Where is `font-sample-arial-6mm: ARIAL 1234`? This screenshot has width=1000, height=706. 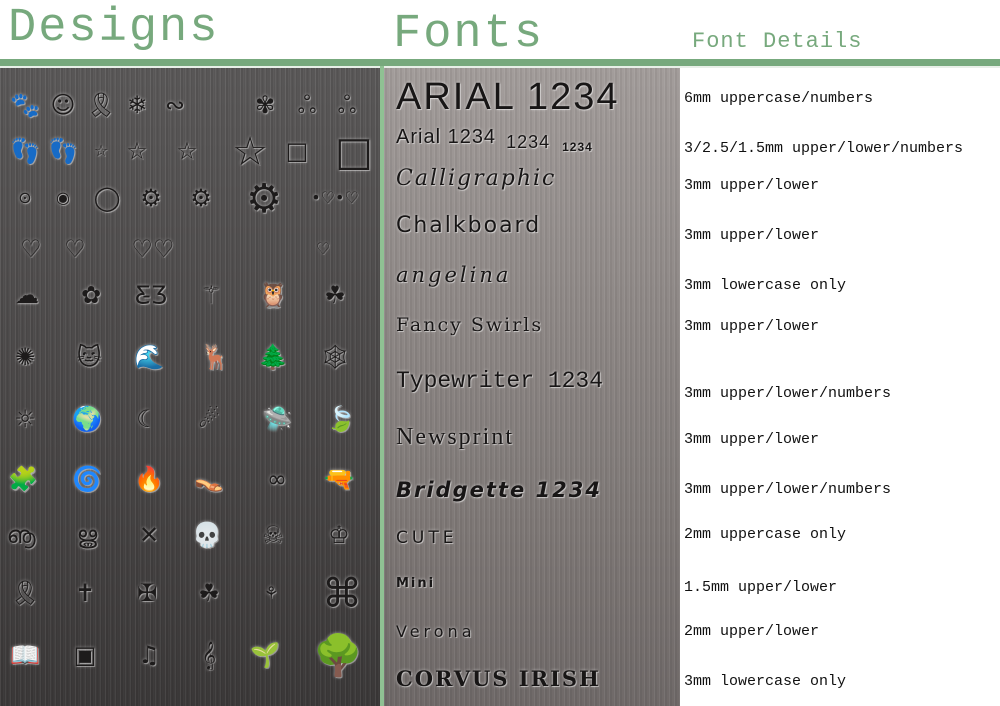 font-sample-arial-6mm: ARIAL 1234 is located at coordinates (508, 97).